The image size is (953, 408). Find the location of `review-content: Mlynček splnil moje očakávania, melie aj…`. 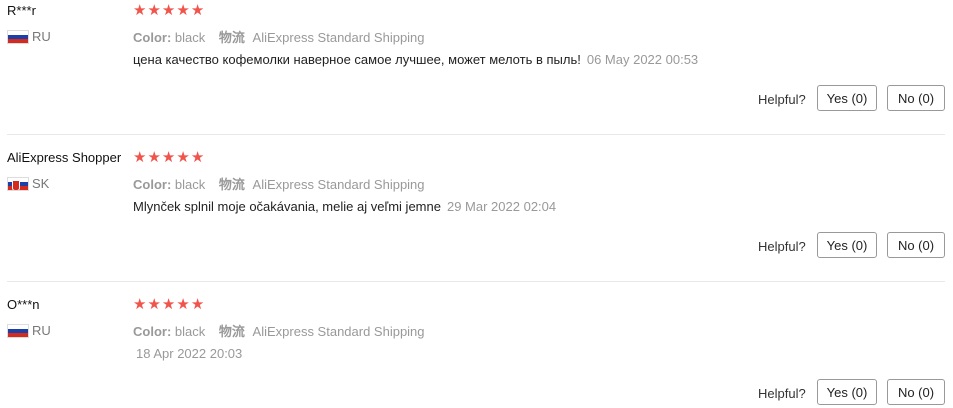

review-content: Mlynček splnil moje očakávania, melie aj… is located at coordinates (344, 206).